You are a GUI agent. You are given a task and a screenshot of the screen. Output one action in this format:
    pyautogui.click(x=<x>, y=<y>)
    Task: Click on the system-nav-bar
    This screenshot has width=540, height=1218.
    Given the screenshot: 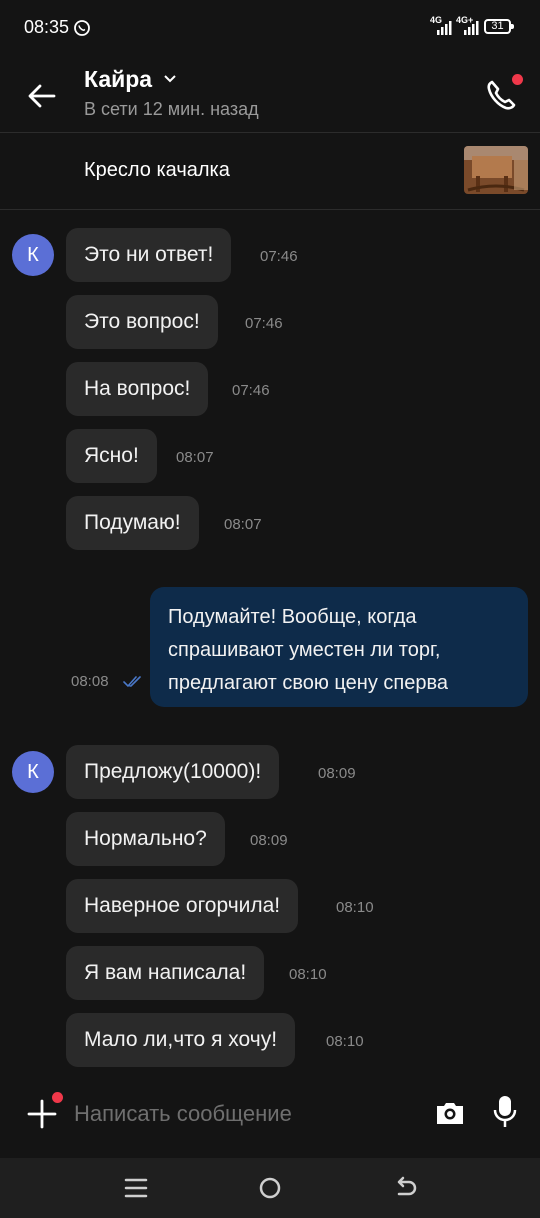 What is the action you would take?
    pyautogui.click(x=270, y=1188)
    